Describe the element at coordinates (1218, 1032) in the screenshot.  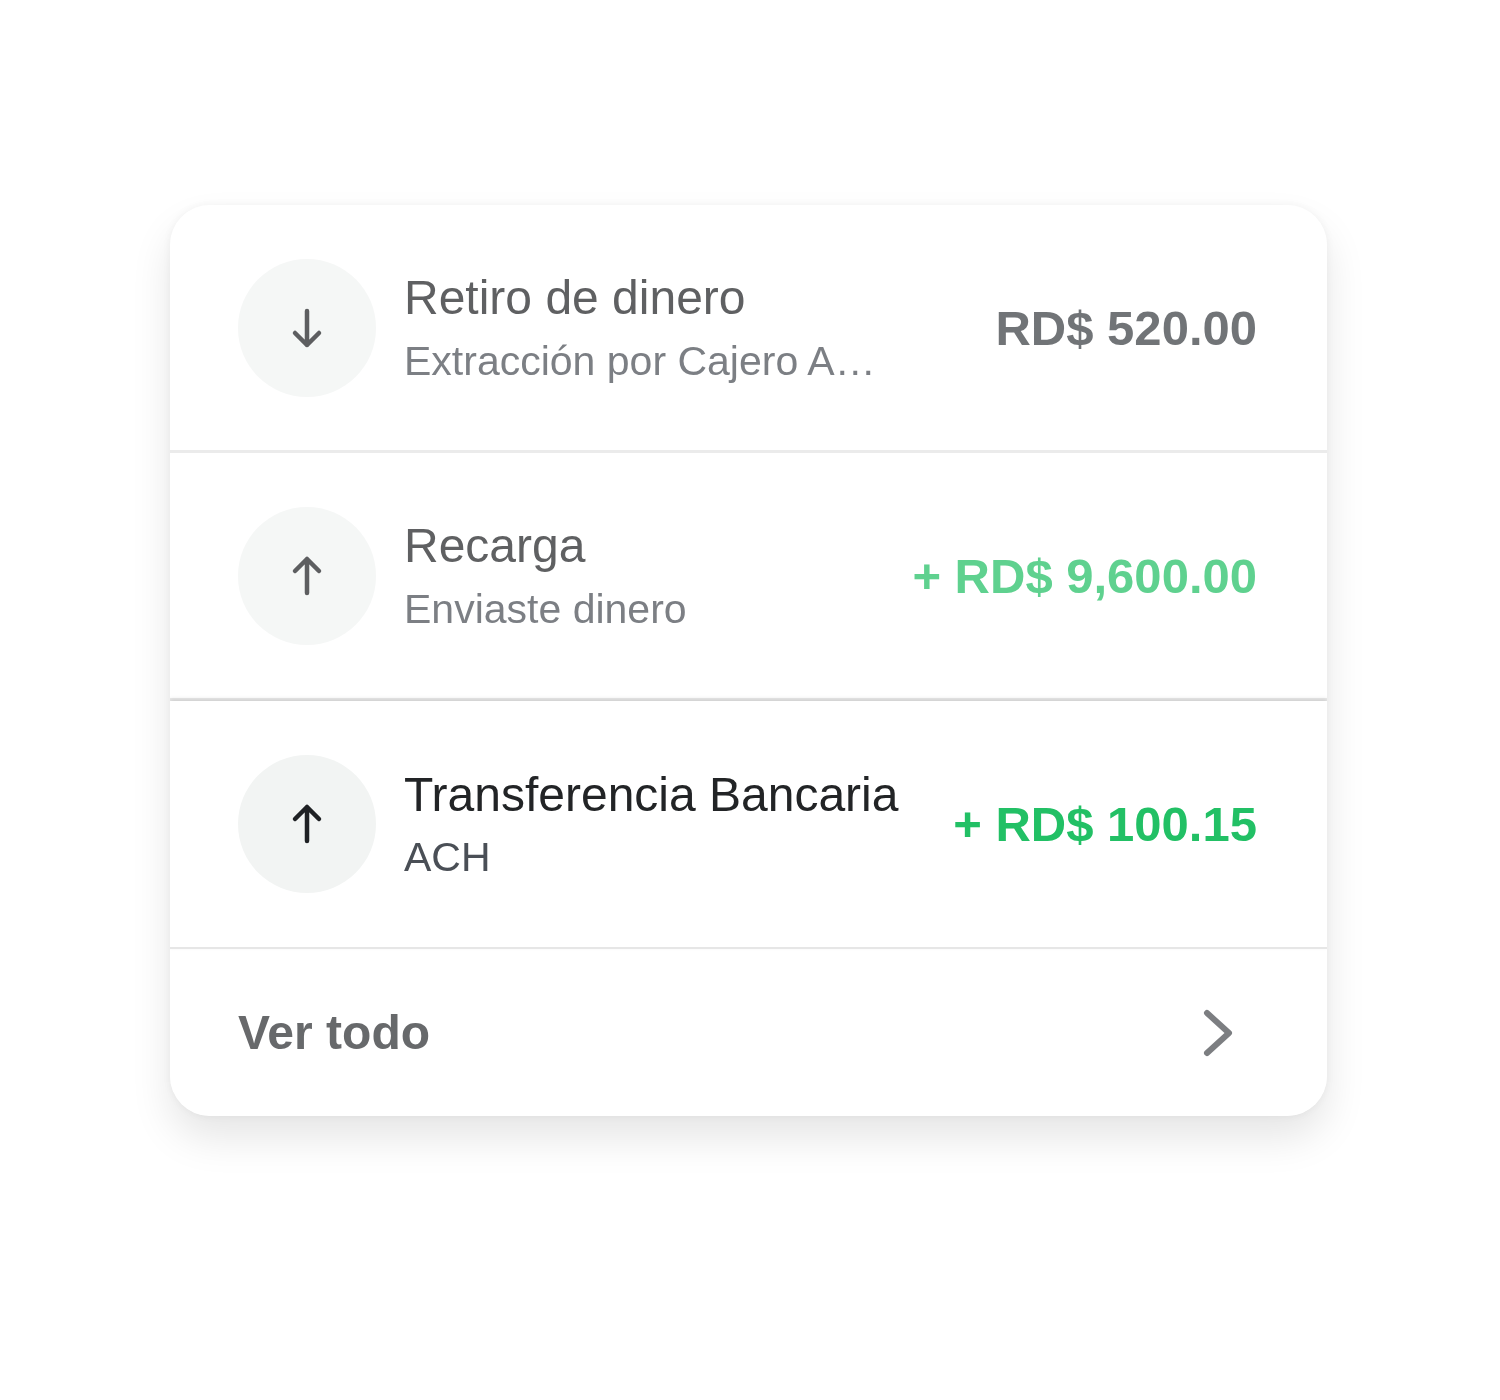
I see `chevron-right-icon` at that location.